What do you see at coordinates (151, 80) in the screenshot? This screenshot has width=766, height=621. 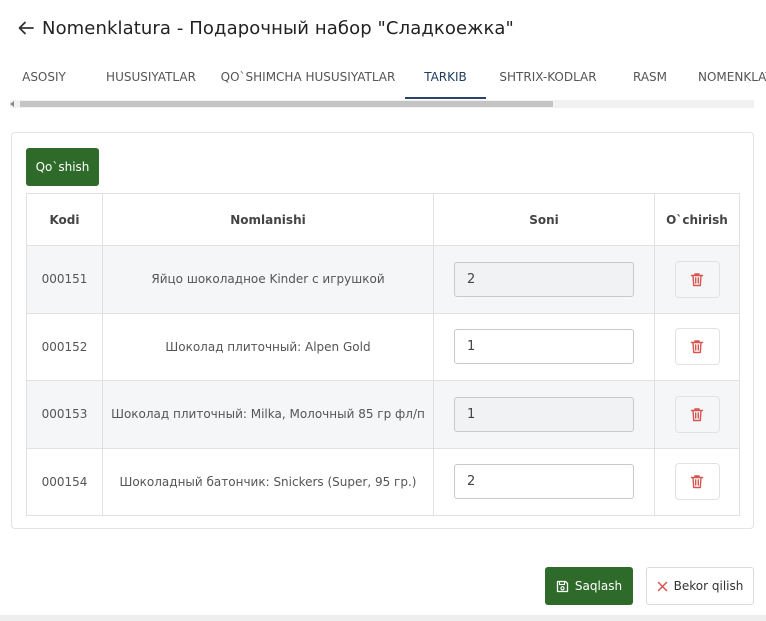 I see `tab-hususiyatlar: HUSUSIYATLAR` at bounding box center [151, 80].